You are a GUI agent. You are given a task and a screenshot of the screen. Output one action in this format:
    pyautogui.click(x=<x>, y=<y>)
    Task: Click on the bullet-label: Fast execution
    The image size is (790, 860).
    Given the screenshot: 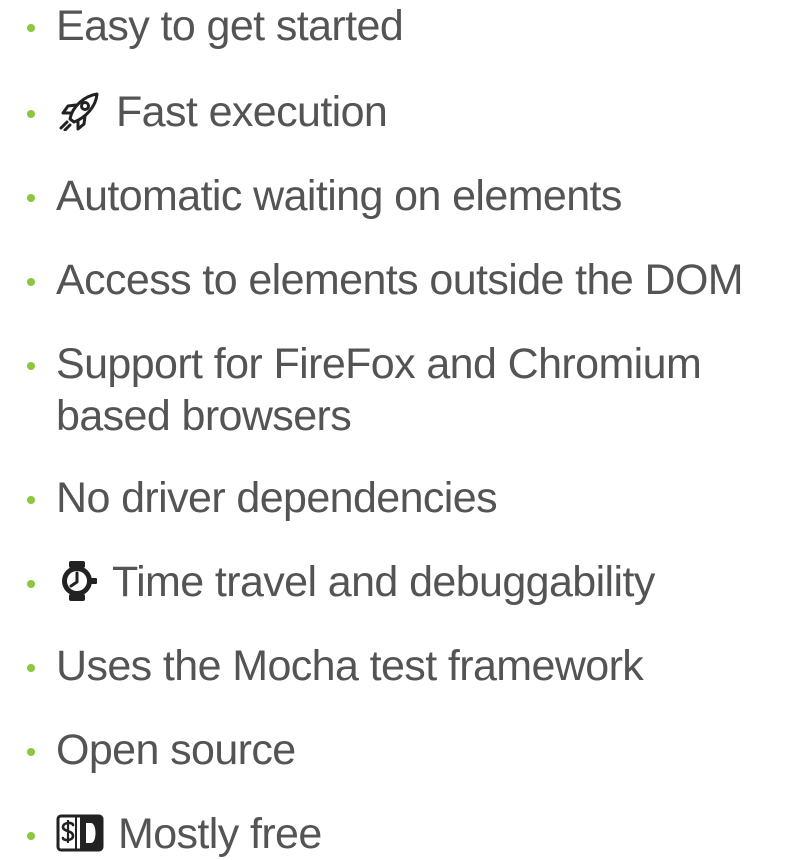 What is the action you would take?
    pyautogui.click(x=252, y=112)
    